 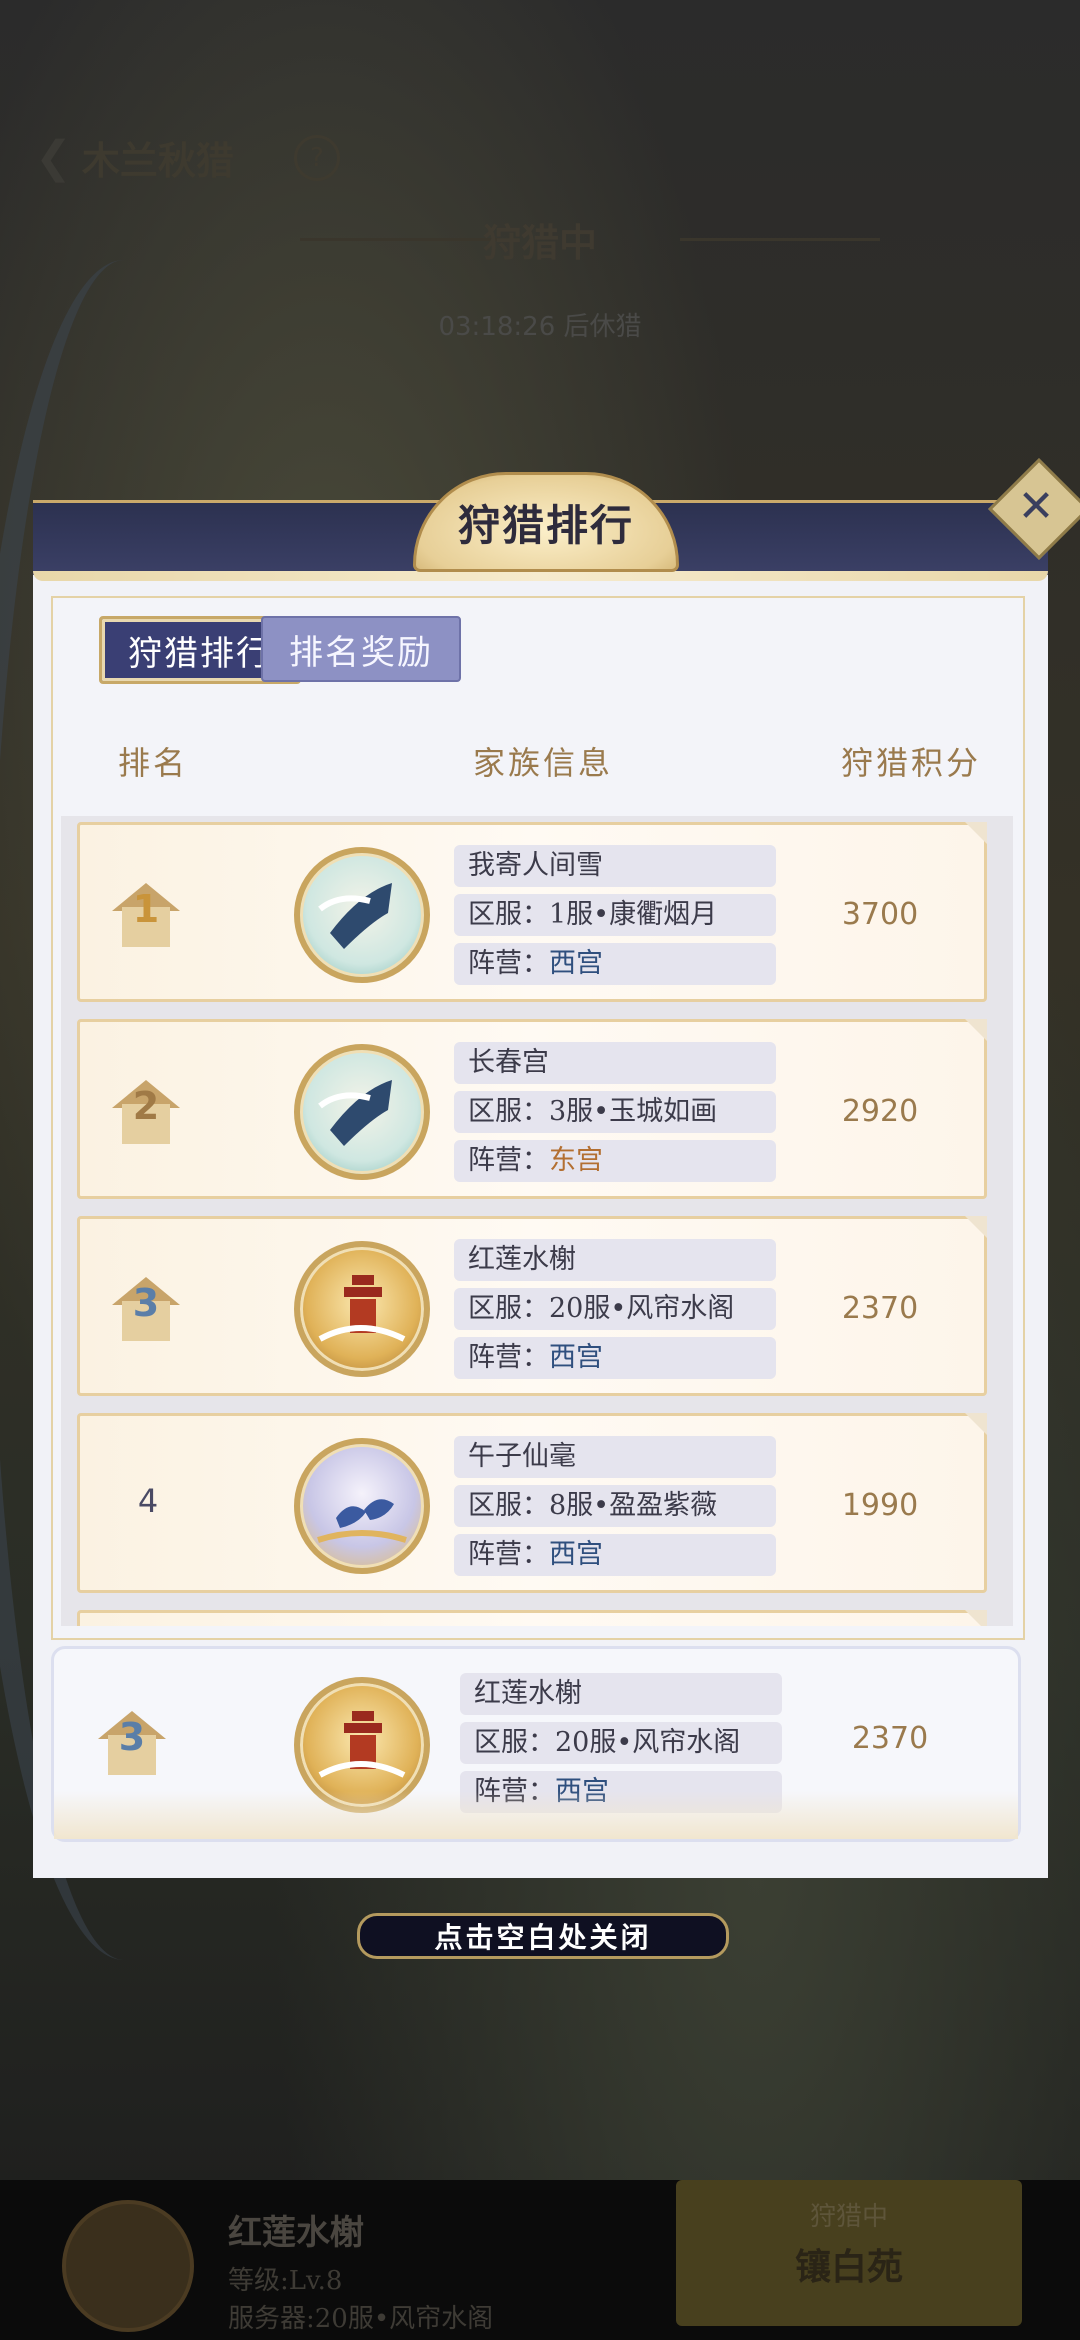 I want to click on ranking-row: 2 长春宫 区服：3服•玉城如画 阵营：东宫 2920, so click(x=532, y=1109).